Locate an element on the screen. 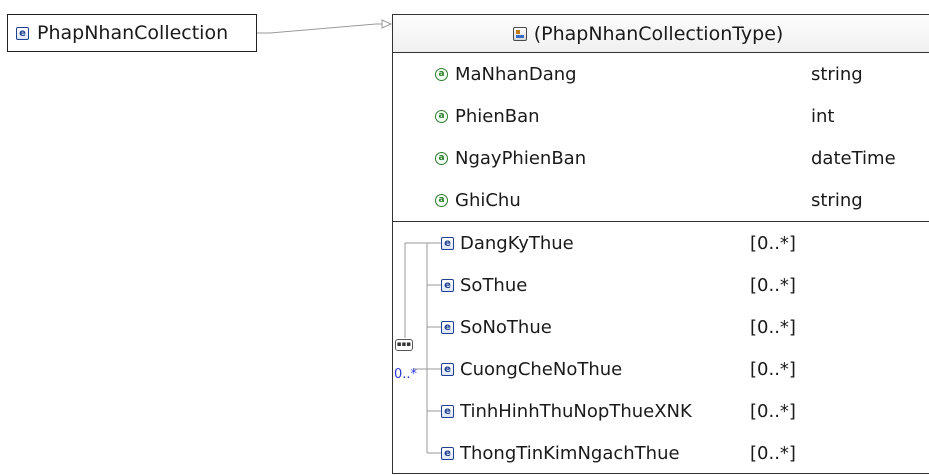 This screenshot has height=475, width=929. sequence-element-row: e CuongCheNoThue [0..*] is located at coordinates (685, 369).